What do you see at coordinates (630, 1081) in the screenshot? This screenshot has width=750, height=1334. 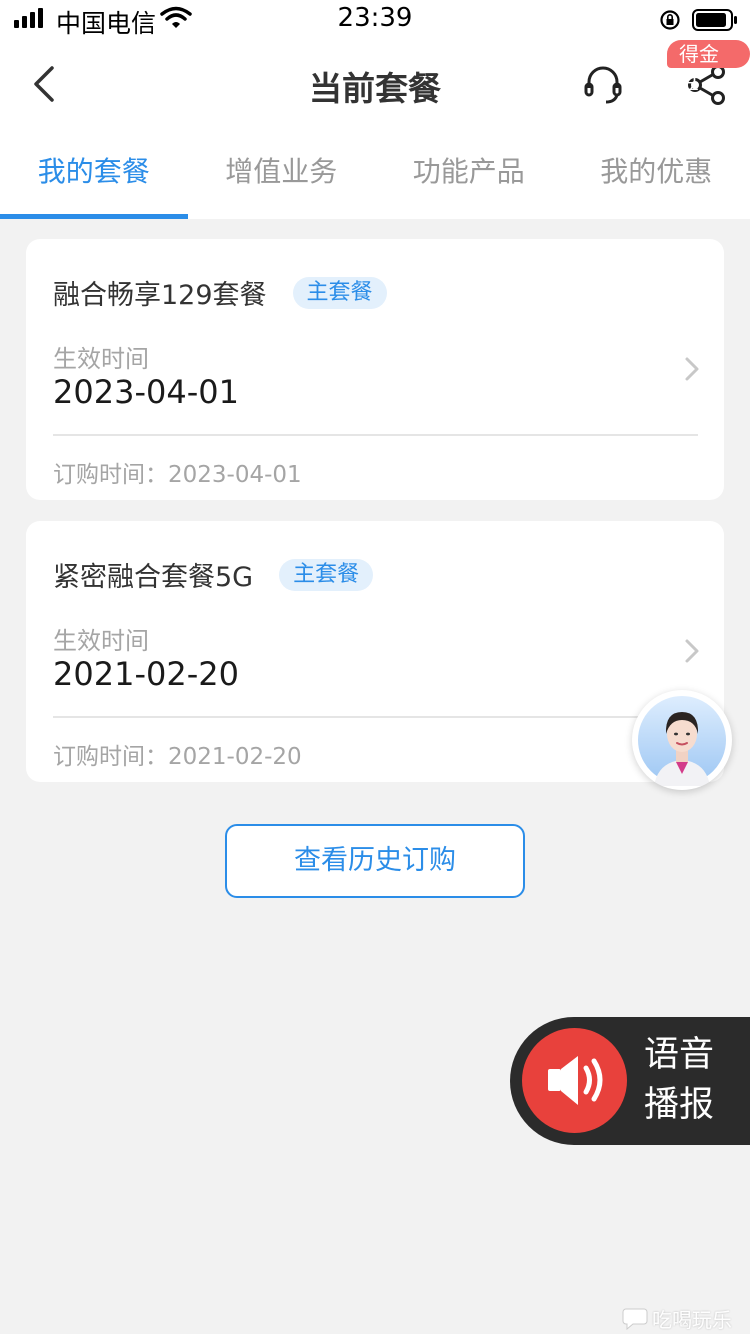 I see `voice-broadcast-panel: 语音 播报` at bounding box center [630, 1081].